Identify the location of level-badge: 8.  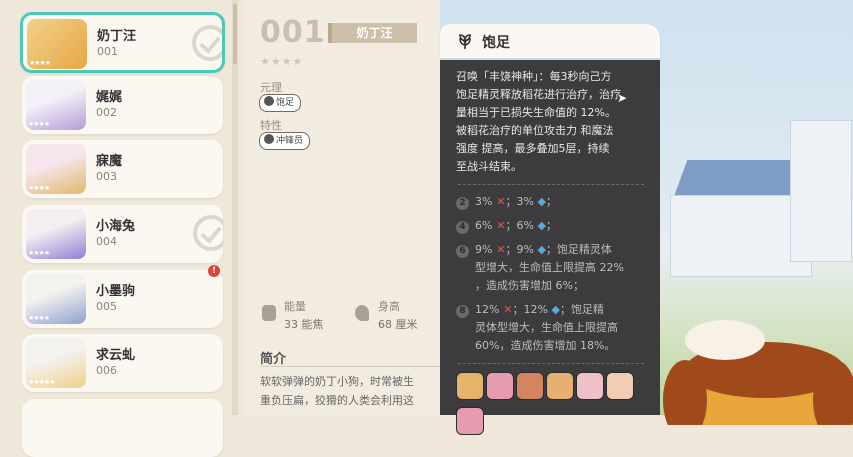
(462, 311).